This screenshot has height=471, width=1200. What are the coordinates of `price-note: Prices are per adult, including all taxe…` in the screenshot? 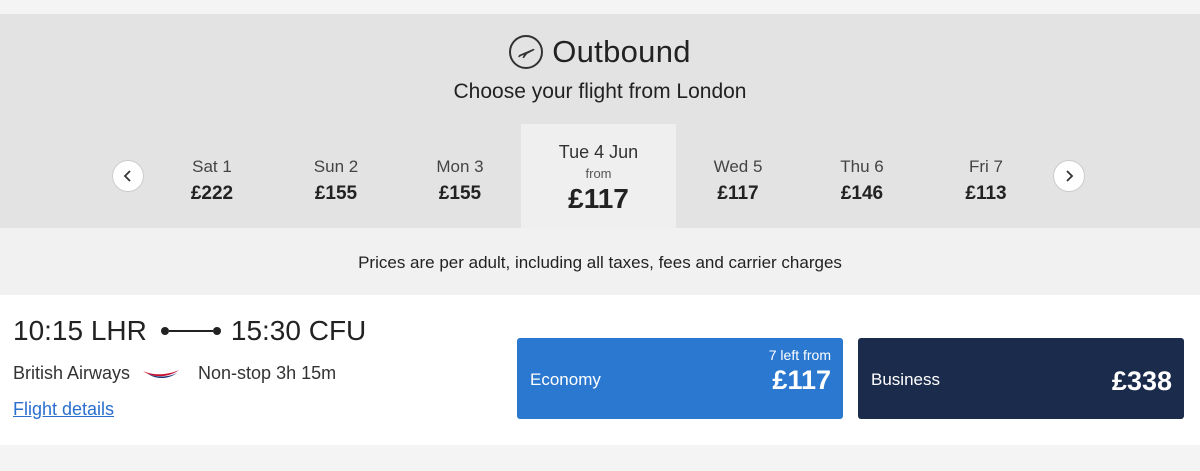 It's located at (600, 261).